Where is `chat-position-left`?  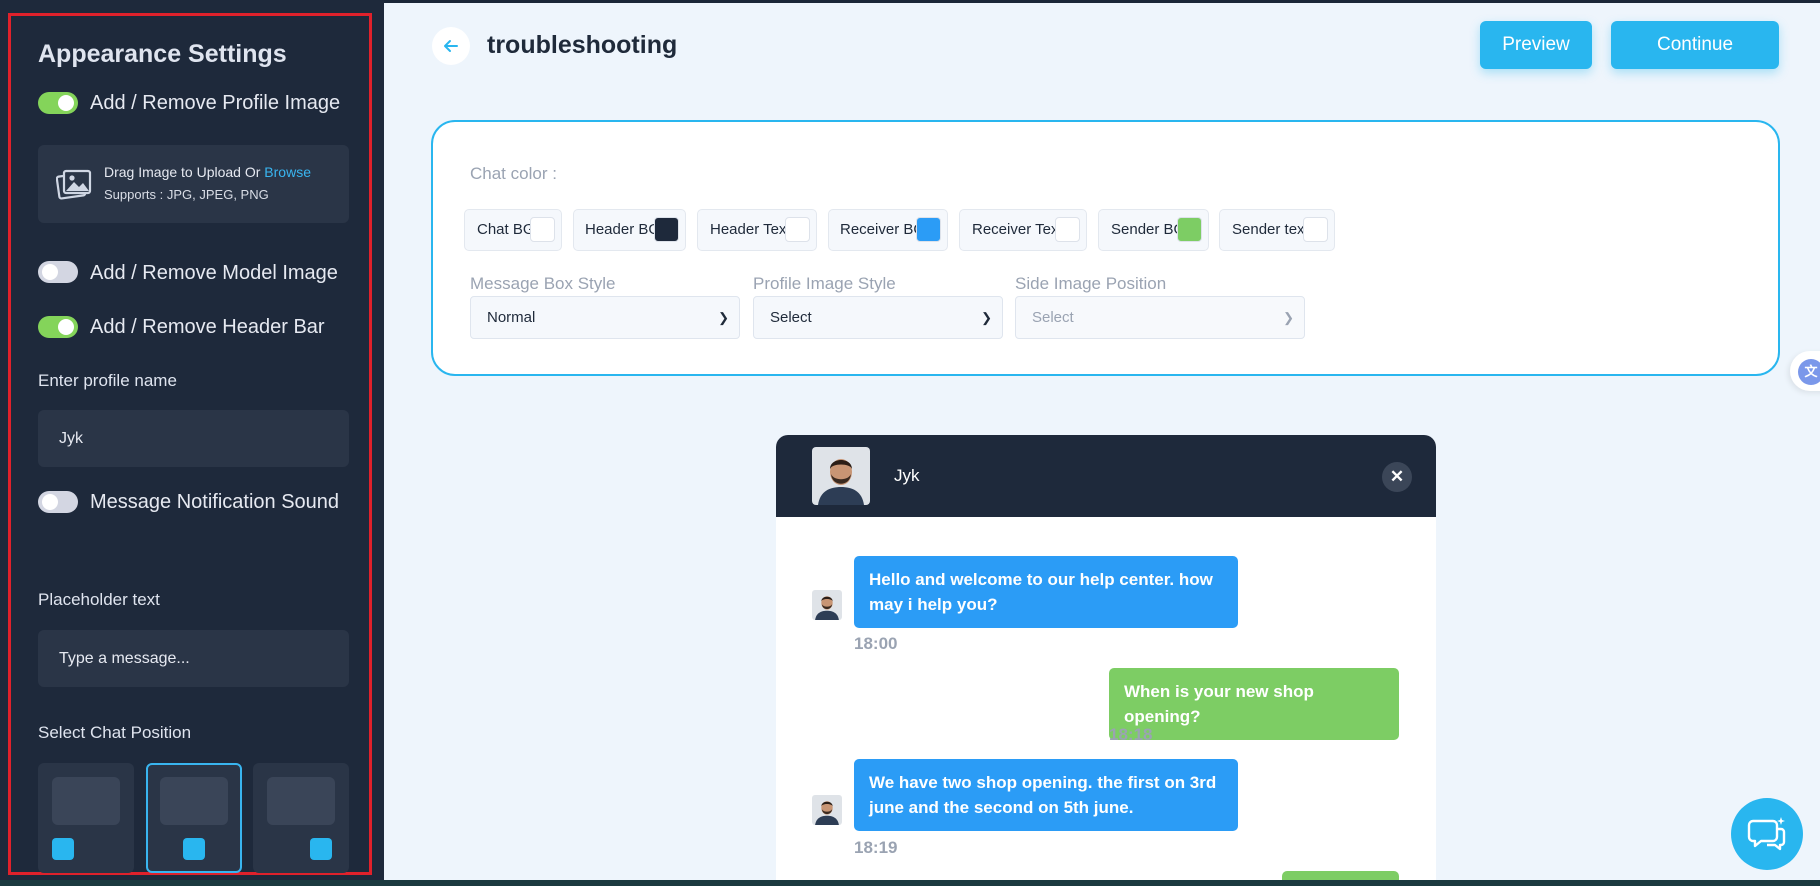 chat-position-left is located at coordinates (86, 818).